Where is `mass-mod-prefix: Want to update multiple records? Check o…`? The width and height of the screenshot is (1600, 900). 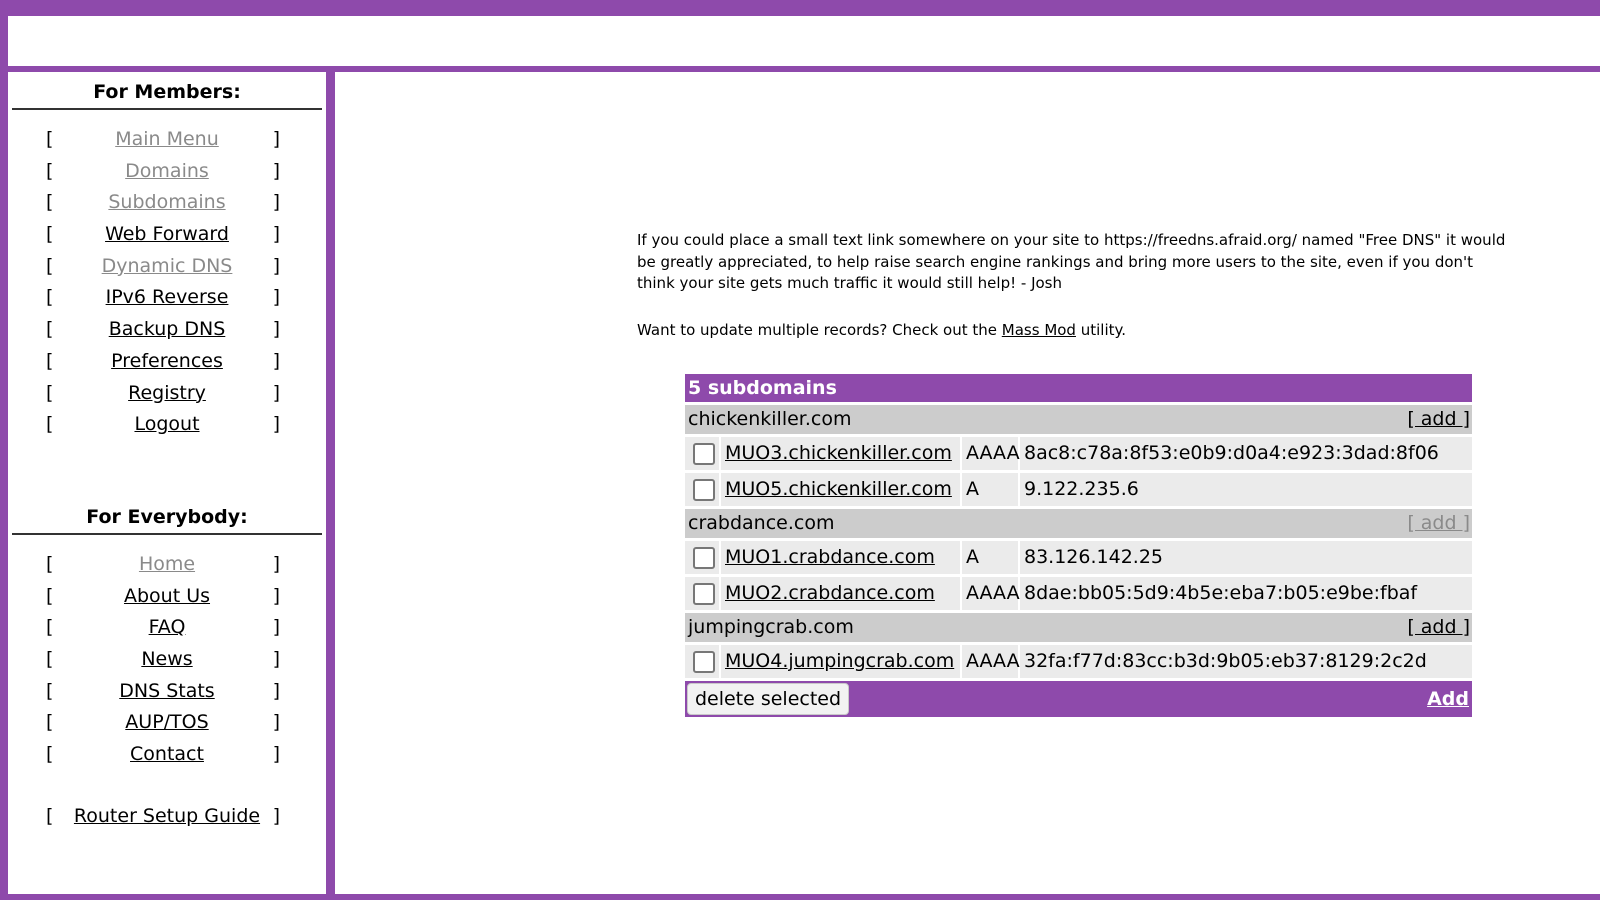 mass-mod-prefix: Want to update multiple records? Check o… is located at coordinates (819, 329).